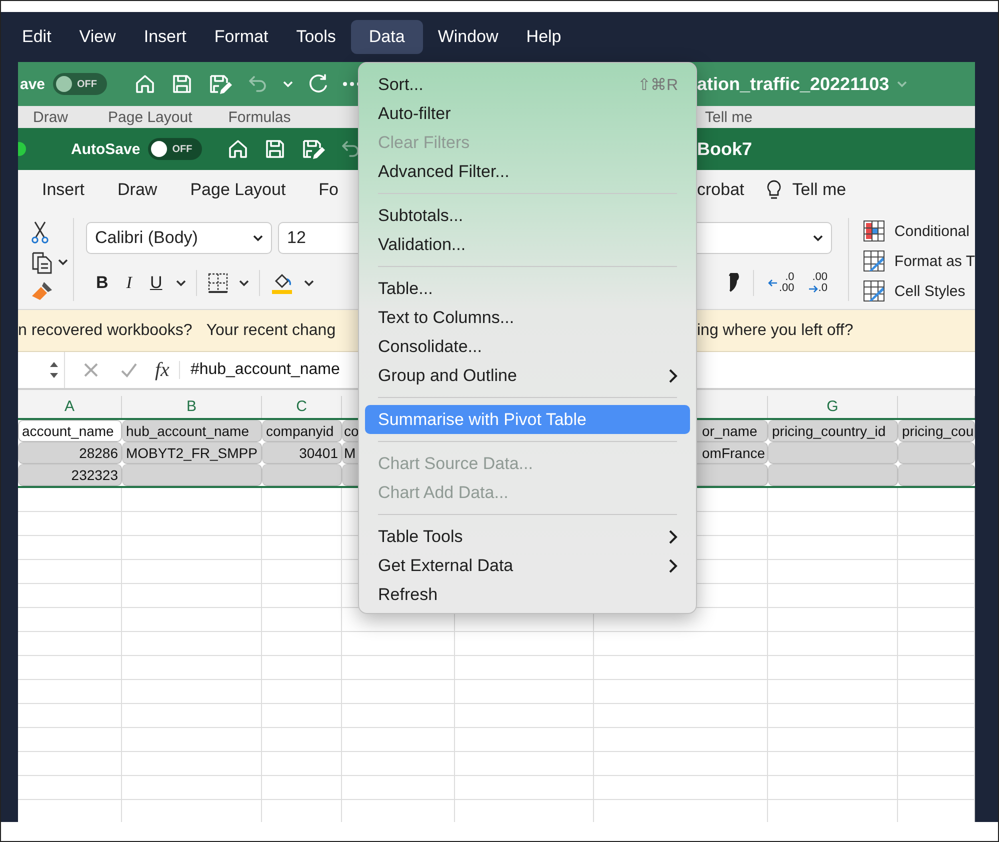  Describe the element at coordinates (833, 431) in the screenshot. I see `spreadsheet-cell: pricing_country_id` at that location.